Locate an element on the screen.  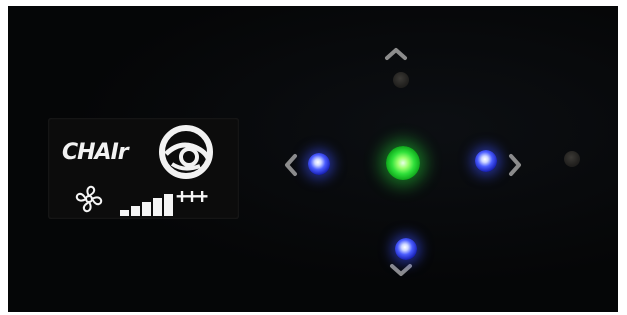
brand-logo-icon is located at coordinates (186, 152).